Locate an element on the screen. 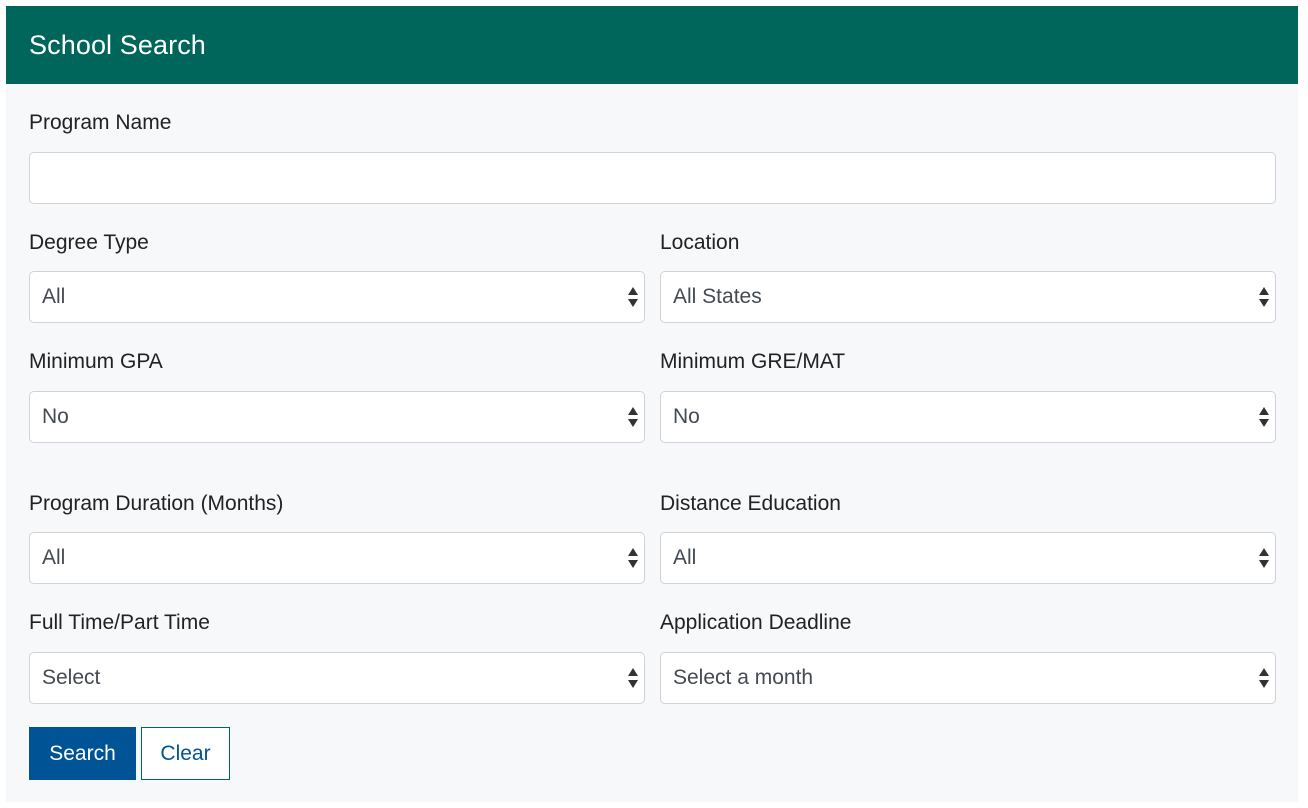 The height and width of the screenshot is (808, 1308). minimum-gpa-select: No is located at coordinates (337, 417).